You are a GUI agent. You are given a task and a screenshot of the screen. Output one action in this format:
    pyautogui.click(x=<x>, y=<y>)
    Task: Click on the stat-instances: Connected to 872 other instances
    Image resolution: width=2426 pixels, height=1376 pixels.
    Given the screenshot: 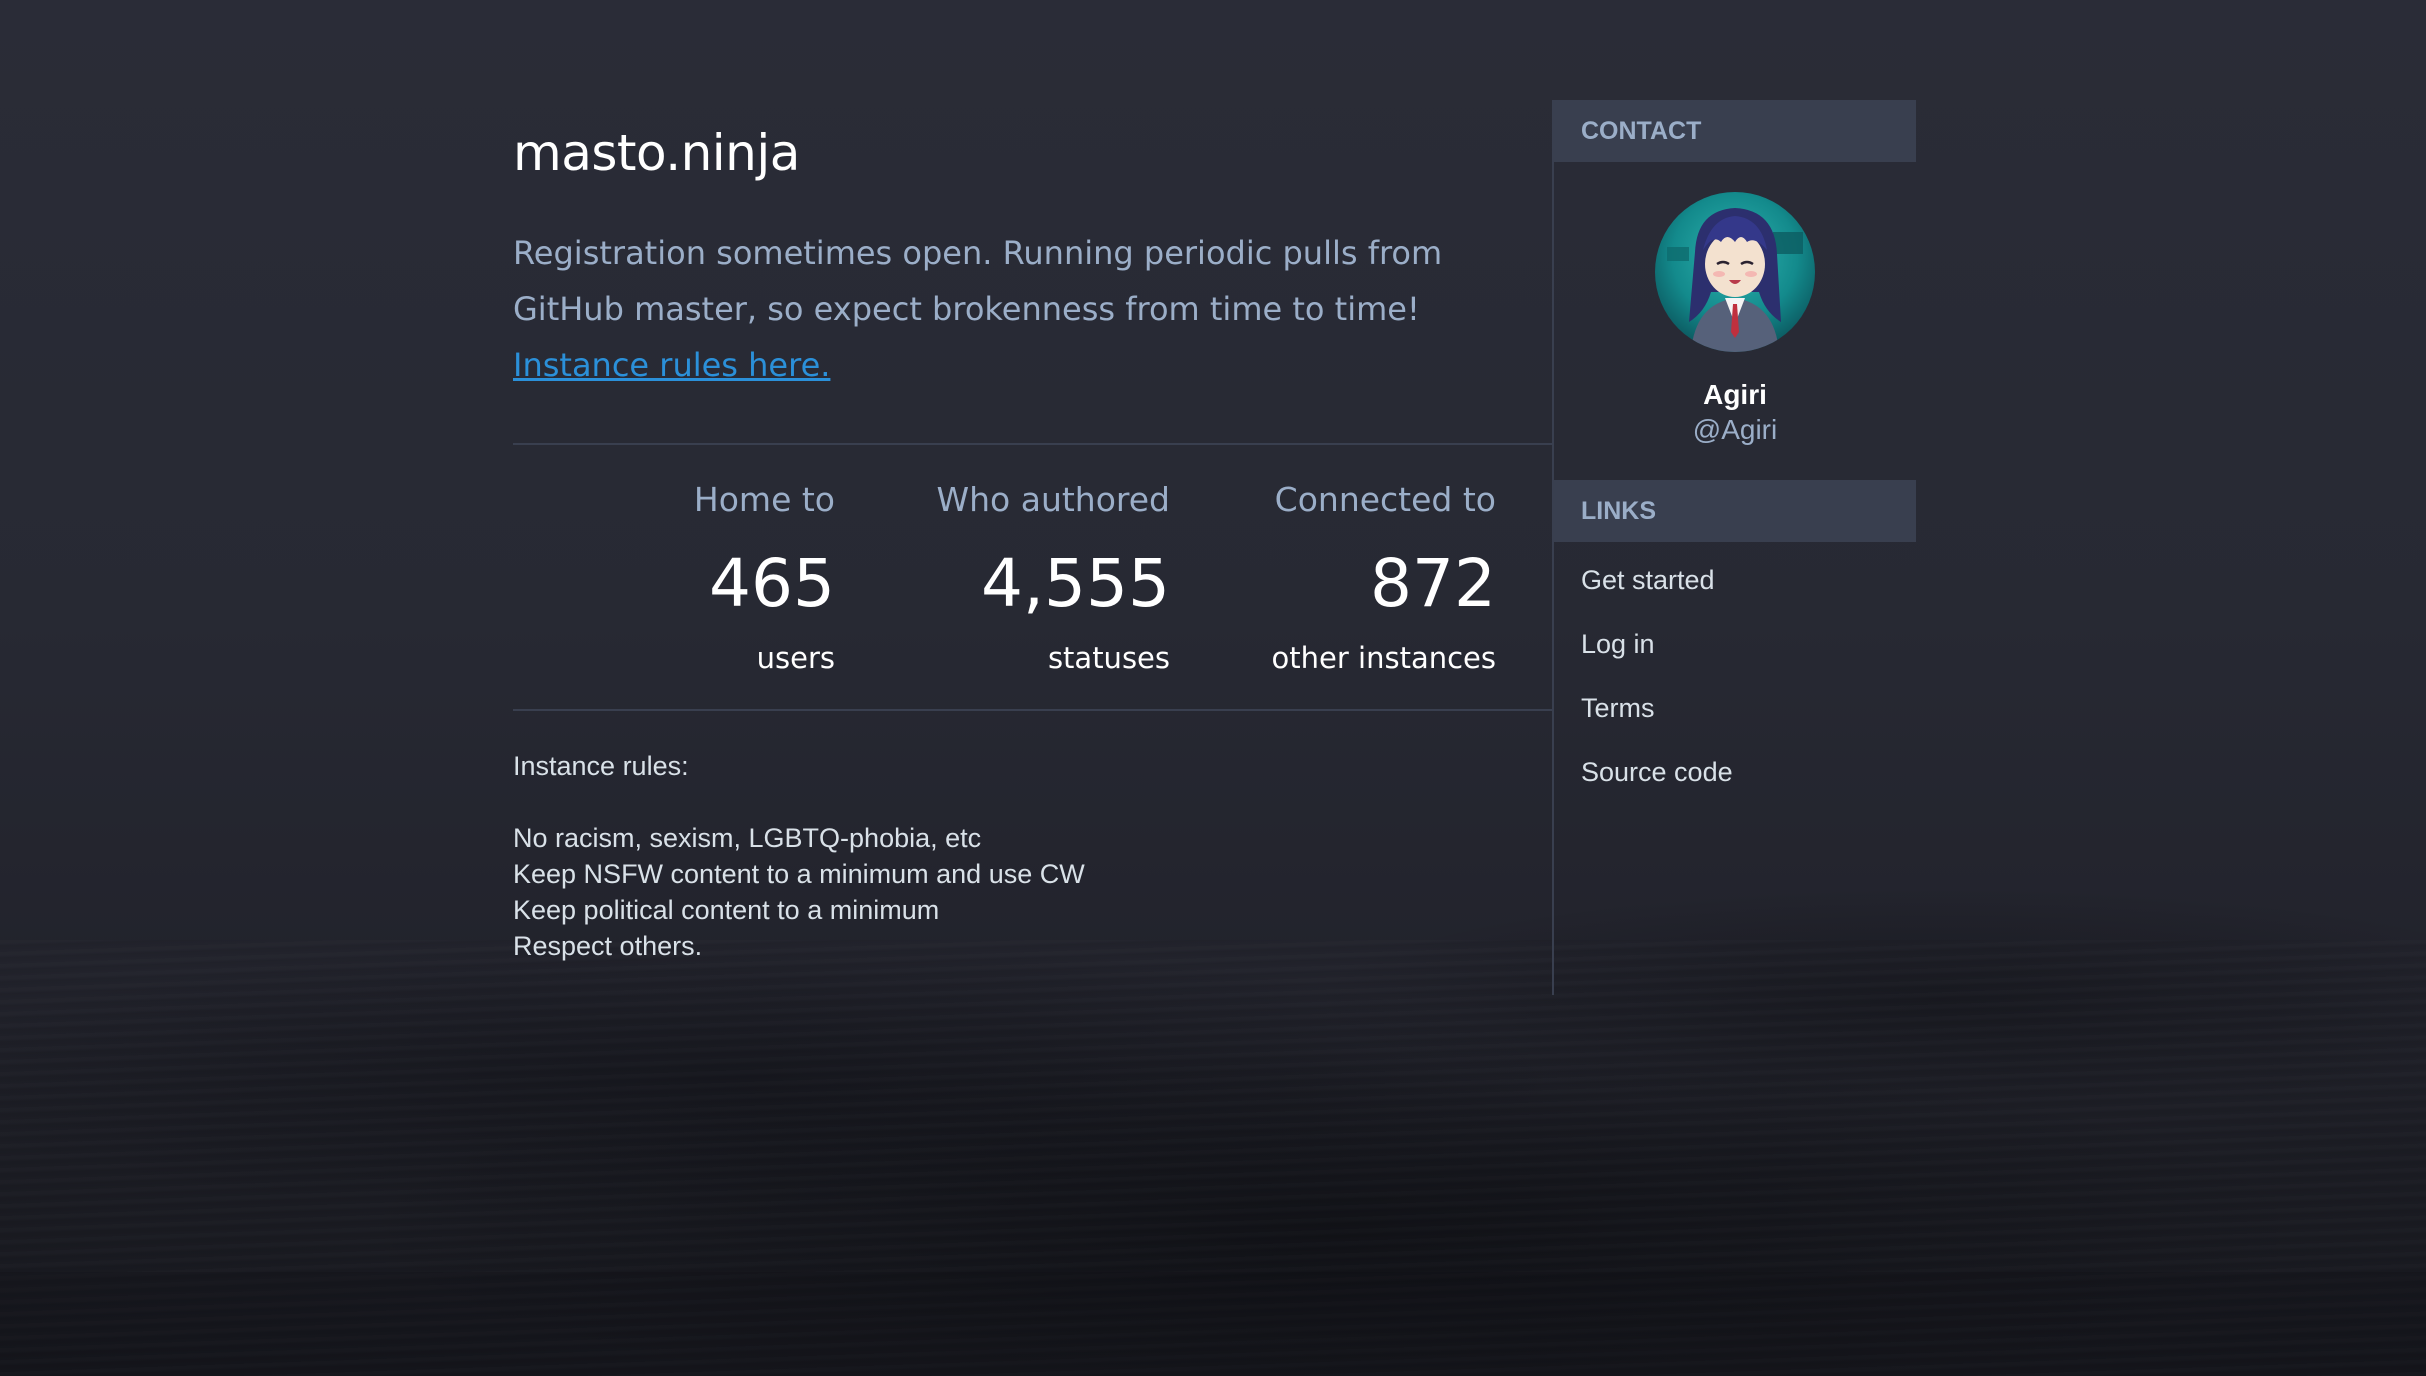 What is the action you would take?
    pyautogui.click(x=1384, y=579)
    